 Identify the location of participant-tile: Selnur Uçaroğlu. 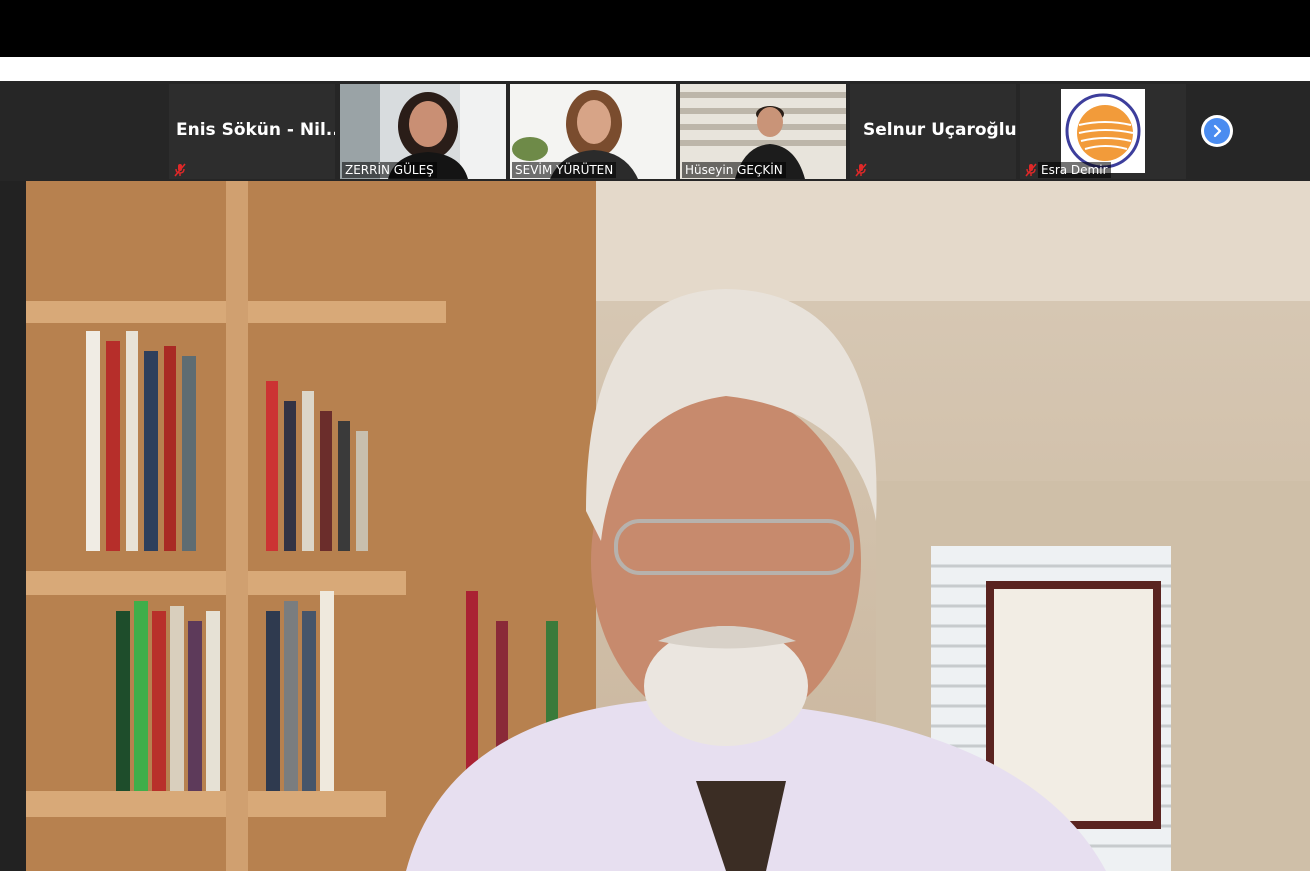
(933, 131).